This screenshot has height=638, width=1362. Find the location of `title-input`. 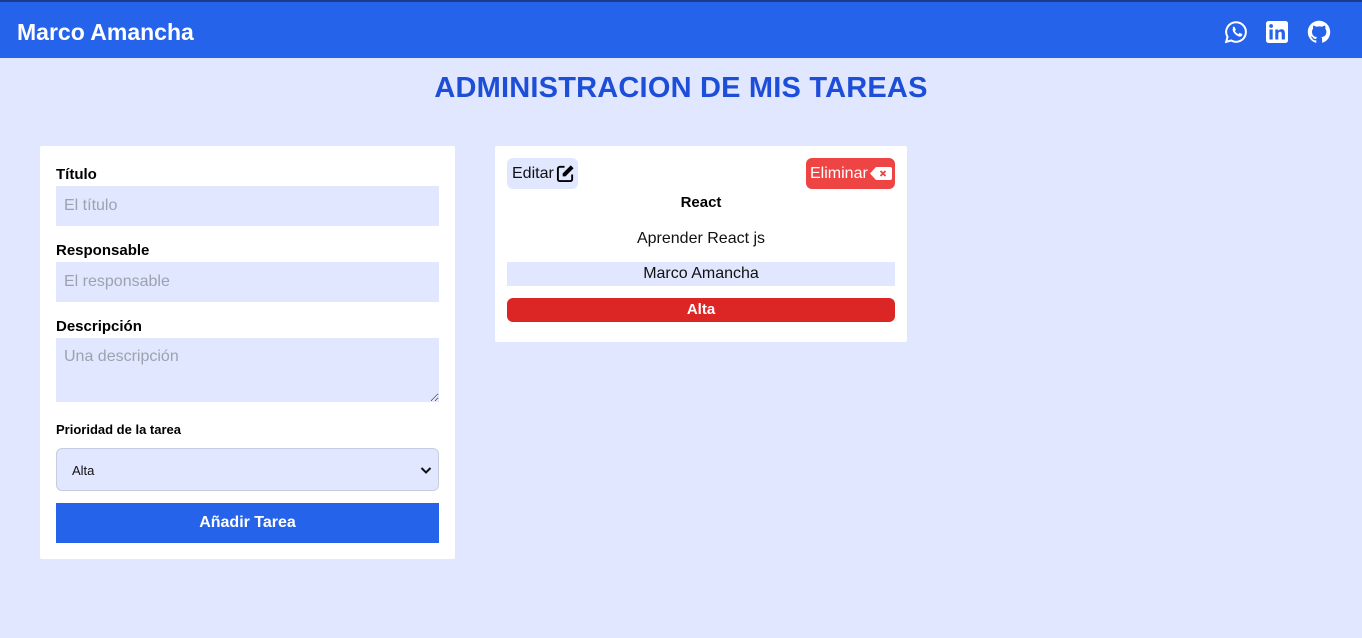

title-input is located at coordinates (247, 206).